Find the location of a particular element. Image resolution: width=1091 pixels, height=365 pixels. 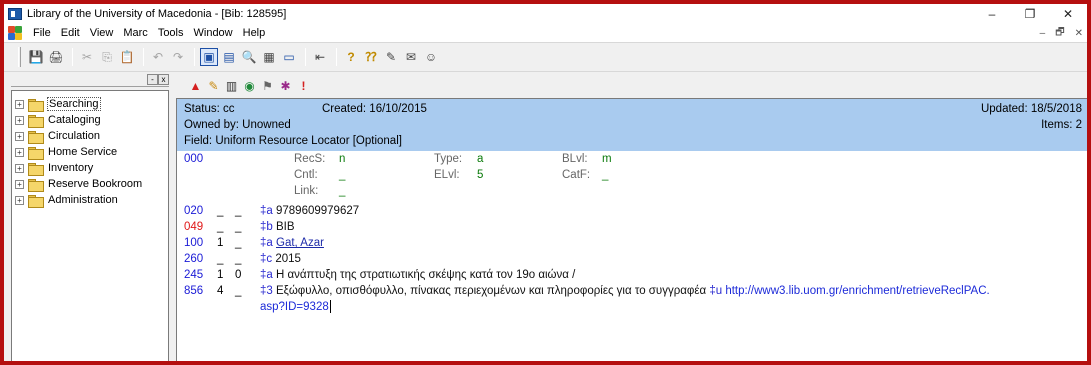

tree-item-home-service: + Home Service is located at coordinates (90, 152).